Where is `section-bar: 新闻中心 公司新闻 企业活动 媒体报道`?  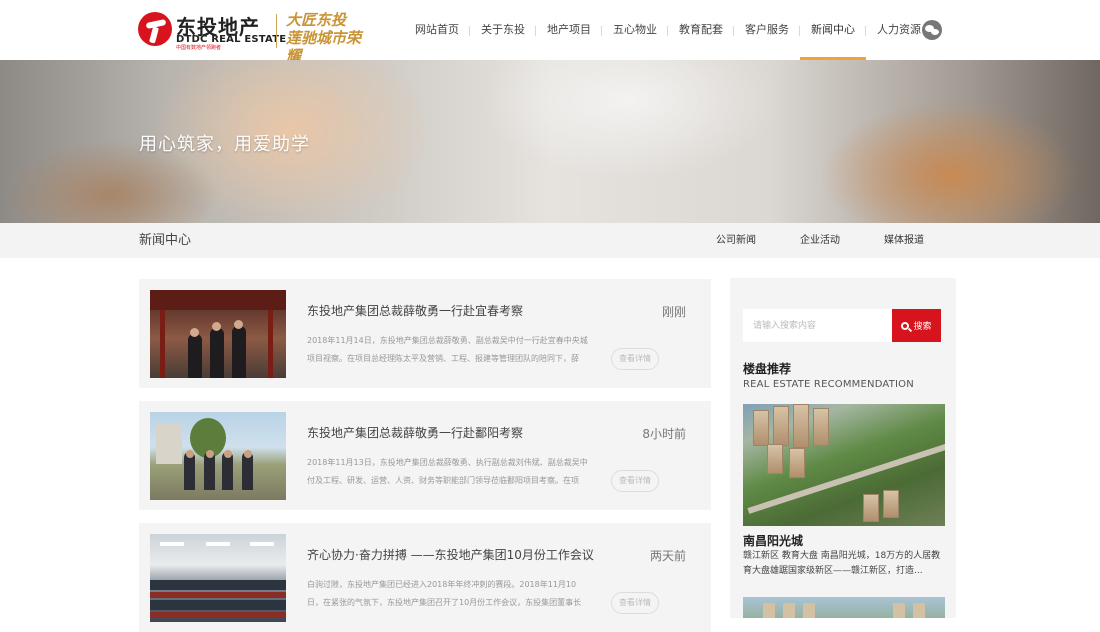 section-bar: 新闻中心 公司新闻 企业活动 媒体报道 is located at coordinates (550, 240).